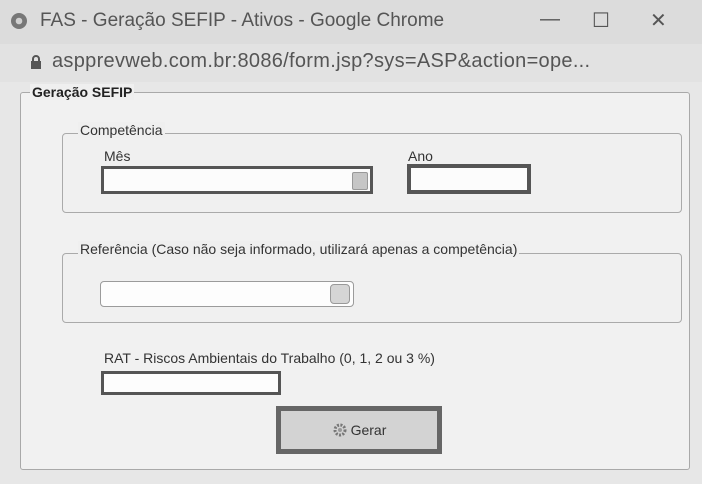 Image resolution: width=702 pixels, height=484 pixels. What do you see at coordinates (550, 19) in the screenshot?
I see `minimize-button: —` at bounding box center [550, 19].